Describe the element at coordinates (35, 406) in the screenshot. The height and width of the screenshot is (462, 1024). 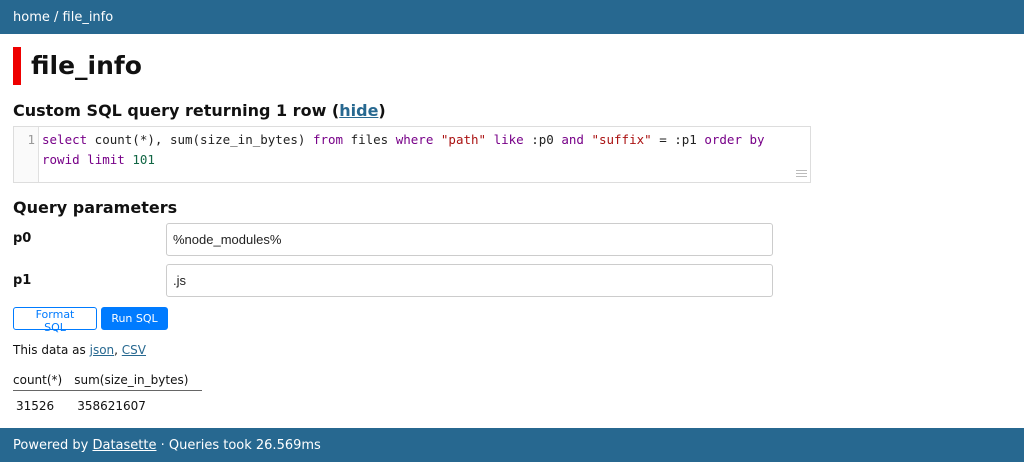
I see `cell-count: 31526` at that location.